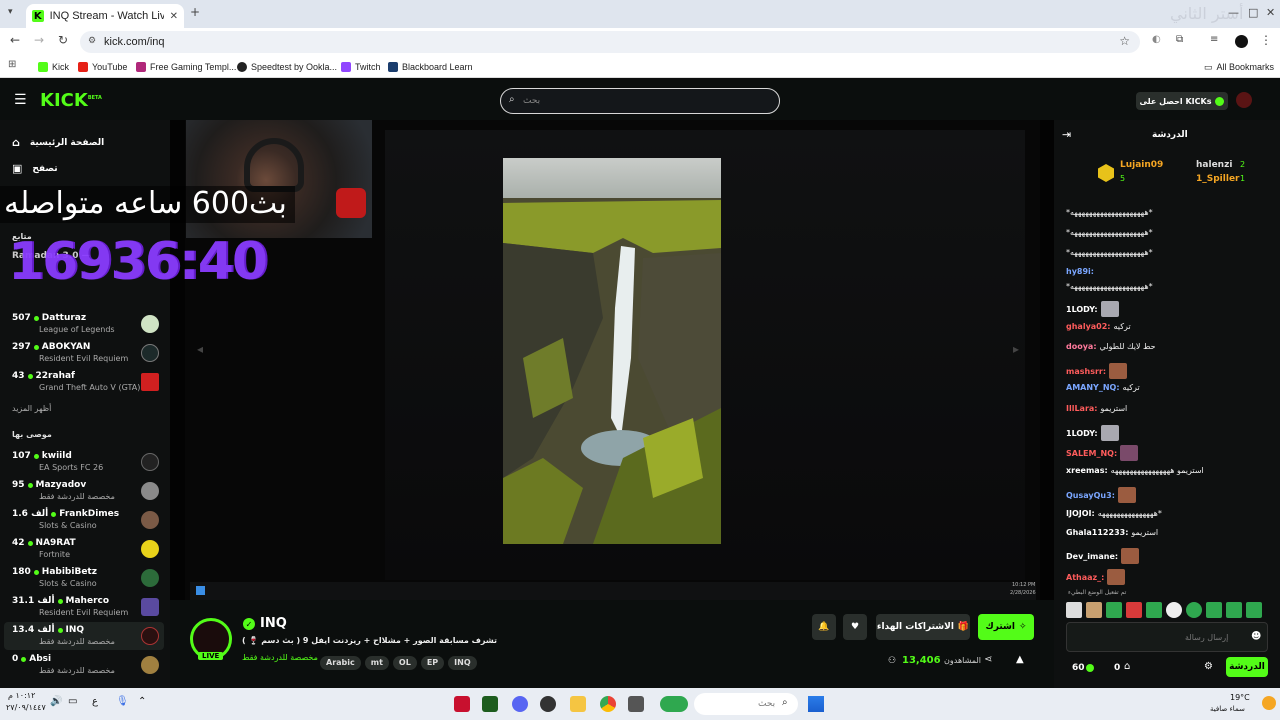 The height and width of the screenshot is (720, 1280). Describe the element at coordinates (1088, 326) in the screenshot. I see `chat-username: ghalya02:` at that location.